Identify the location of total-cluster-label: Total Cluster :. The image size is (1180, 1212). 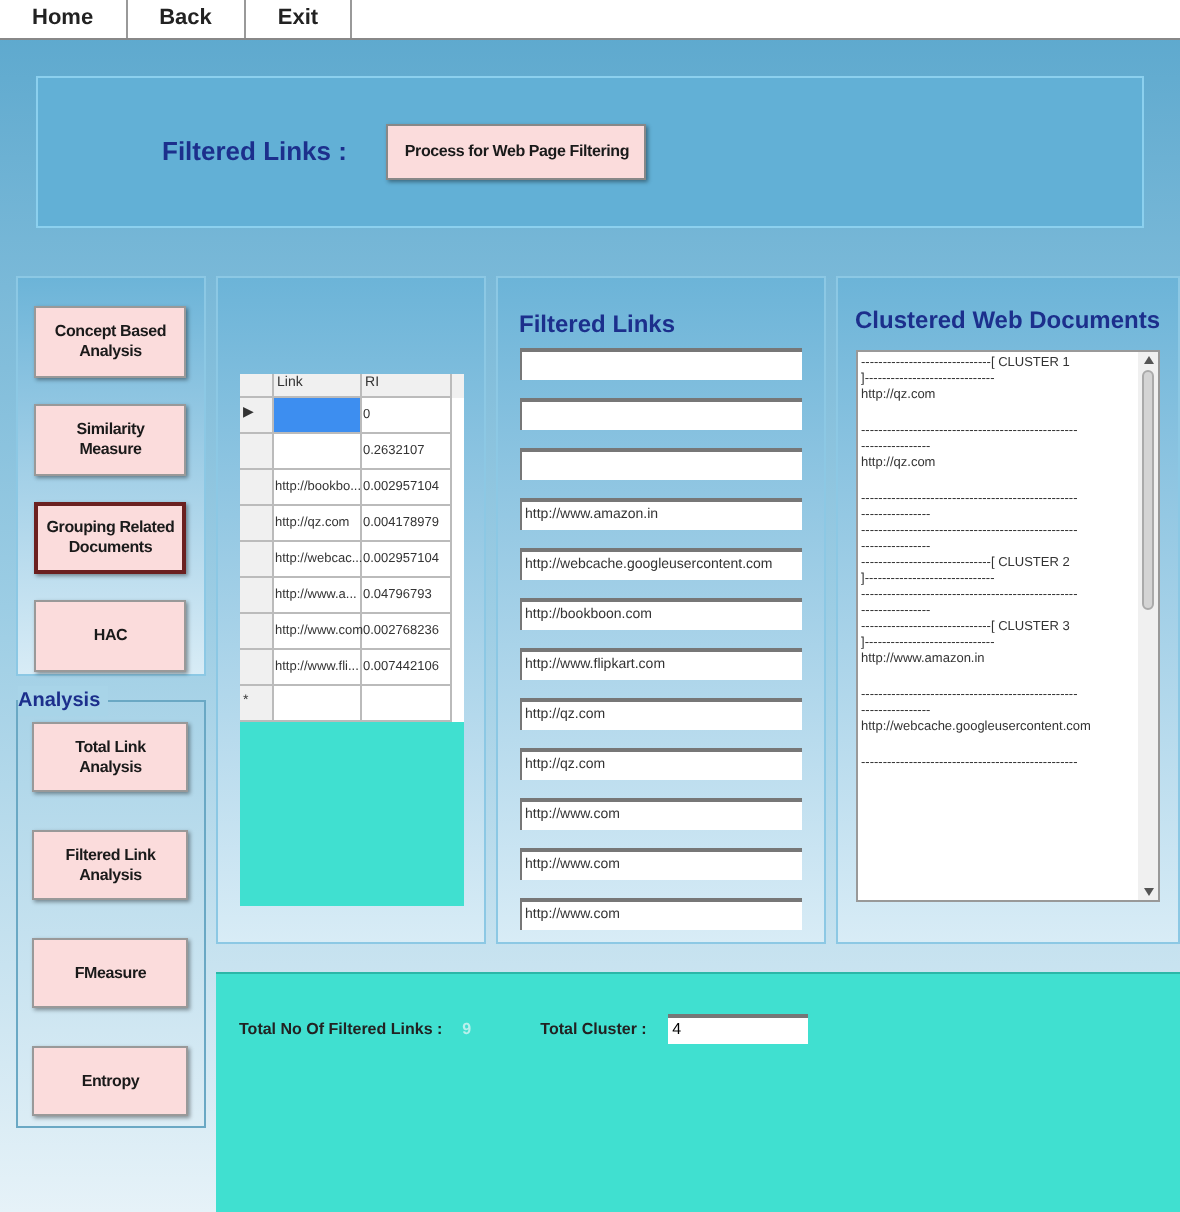
(594, 1030).